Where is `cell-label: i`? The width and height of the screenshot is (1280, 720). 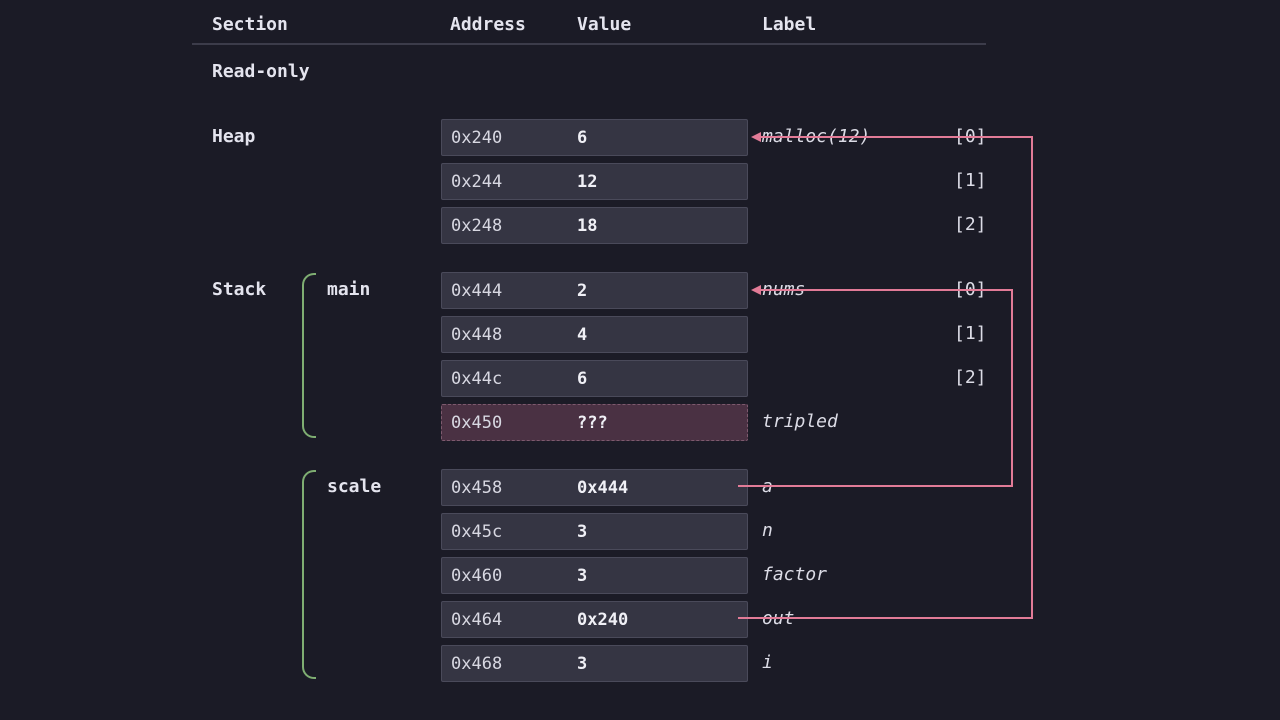
cell-label: i is located at coordinates (767, 662).